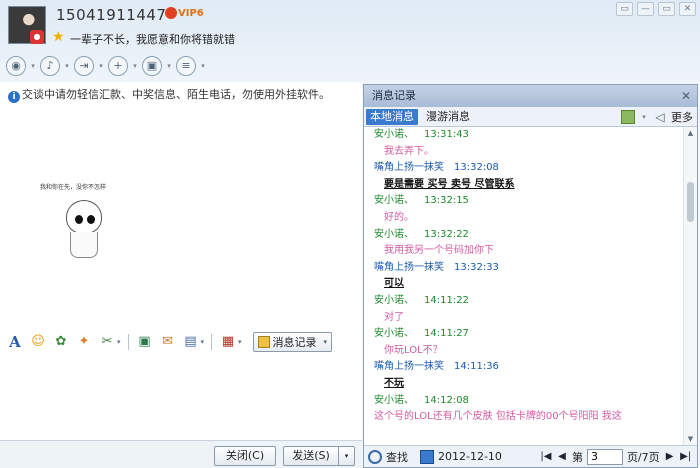 Image resolution: width=700 pixels, height=468 pixels. Describe the element at coordinates (394, 95) in the screenshot. I see `history-title: 消息记录` at that location.